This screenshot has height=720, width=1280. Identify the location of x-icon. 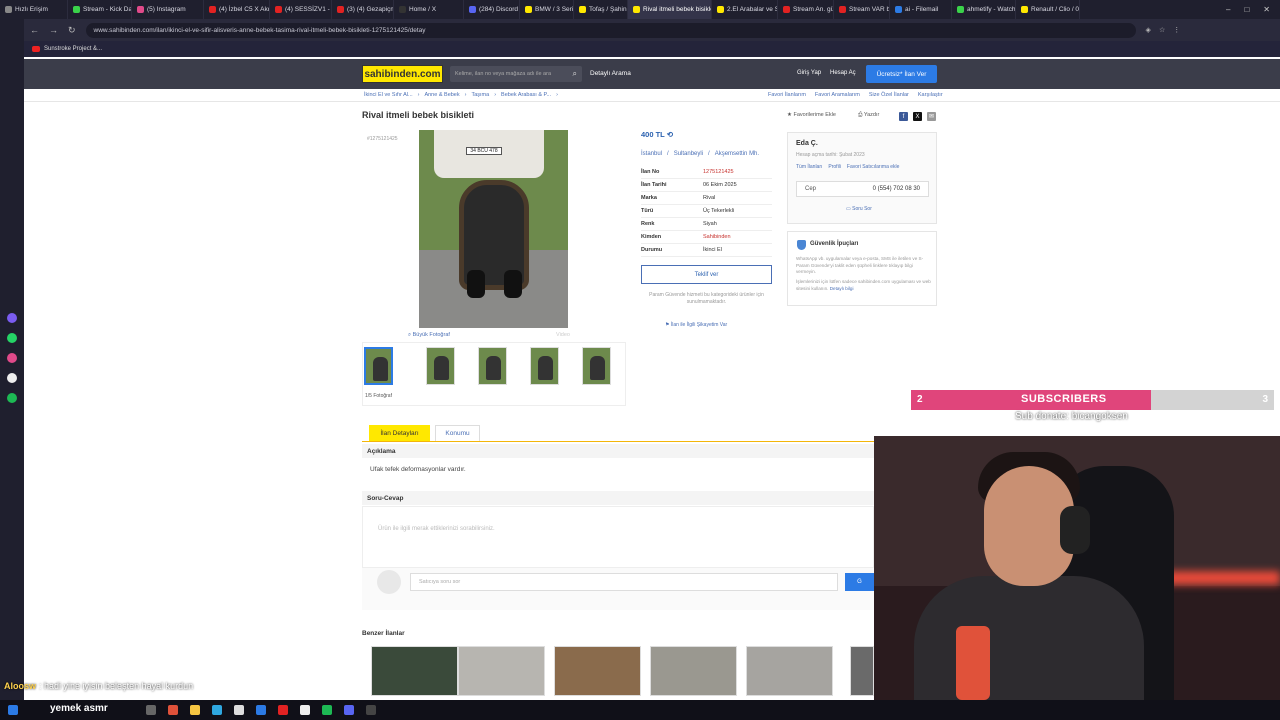
(12, 378).